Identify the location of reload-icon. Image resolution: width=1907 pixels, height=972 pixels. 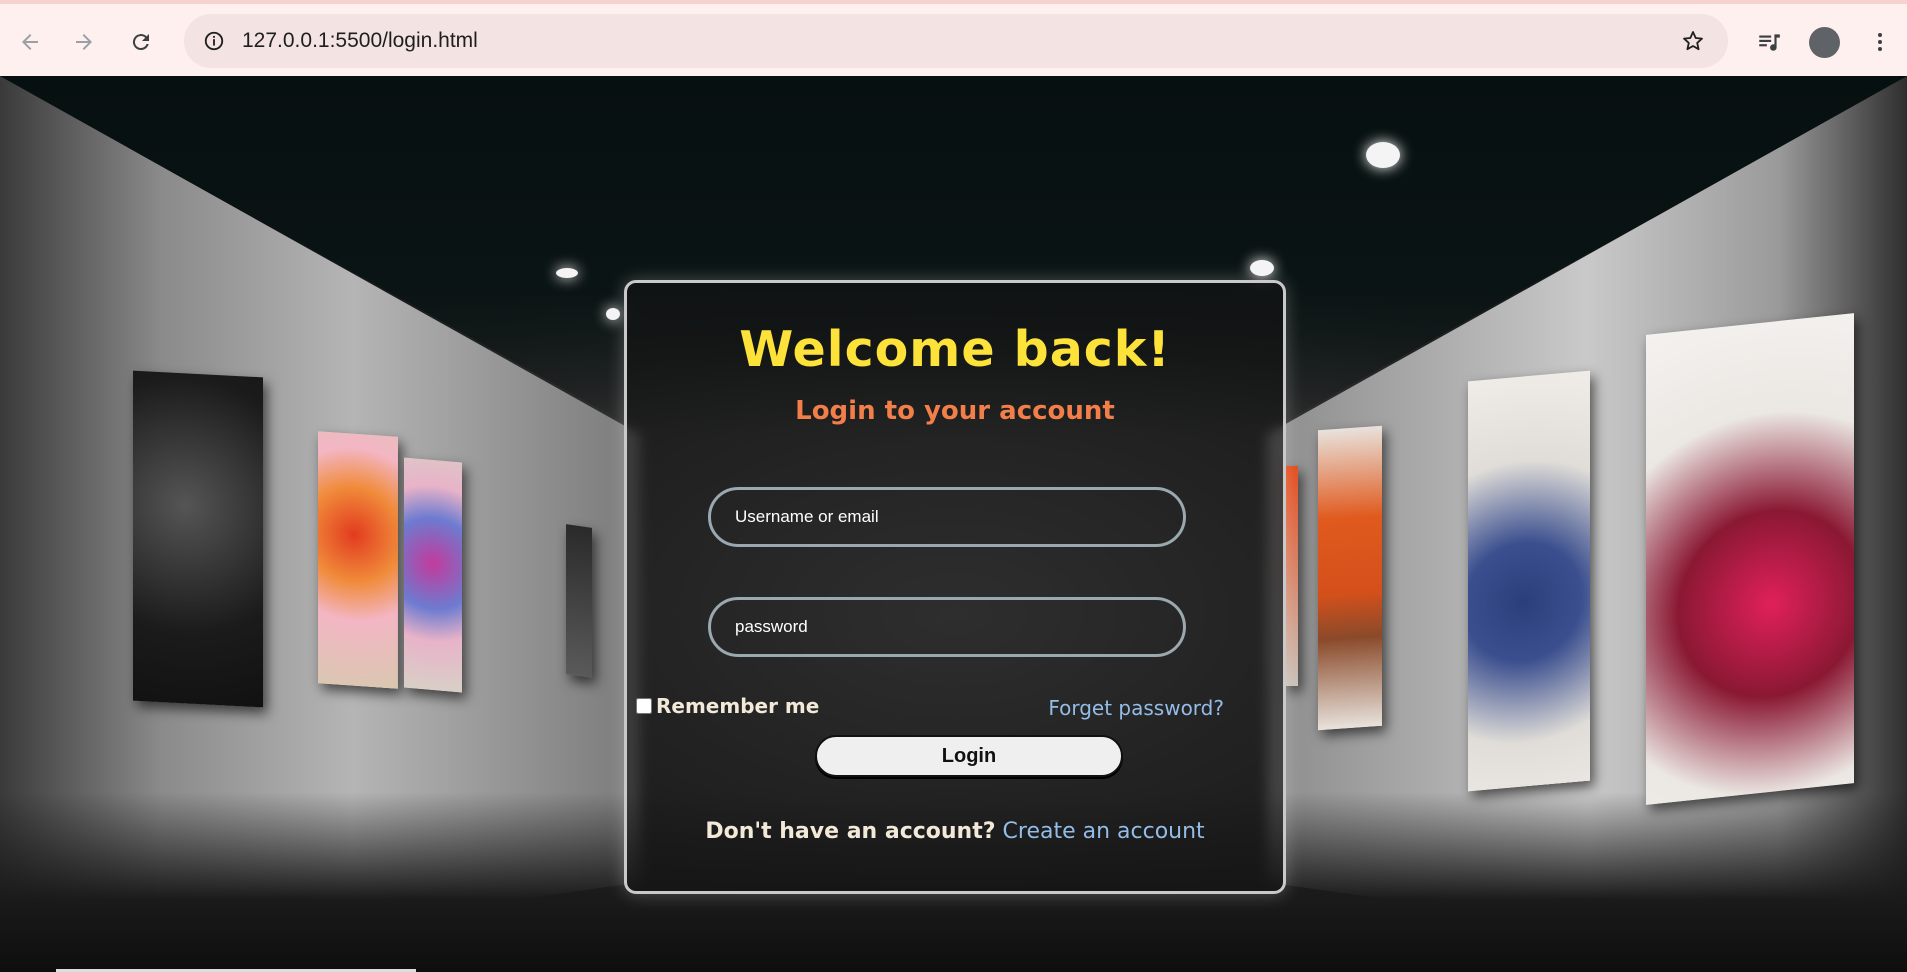
(140, 42).